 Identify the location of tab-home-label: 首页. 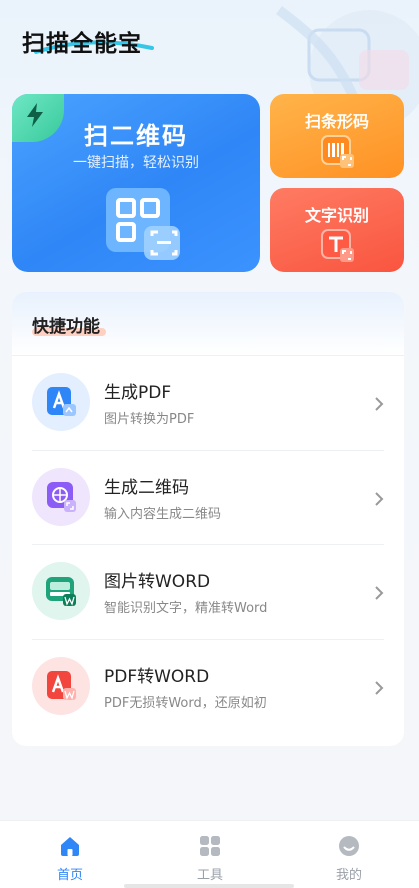
(69, 875).